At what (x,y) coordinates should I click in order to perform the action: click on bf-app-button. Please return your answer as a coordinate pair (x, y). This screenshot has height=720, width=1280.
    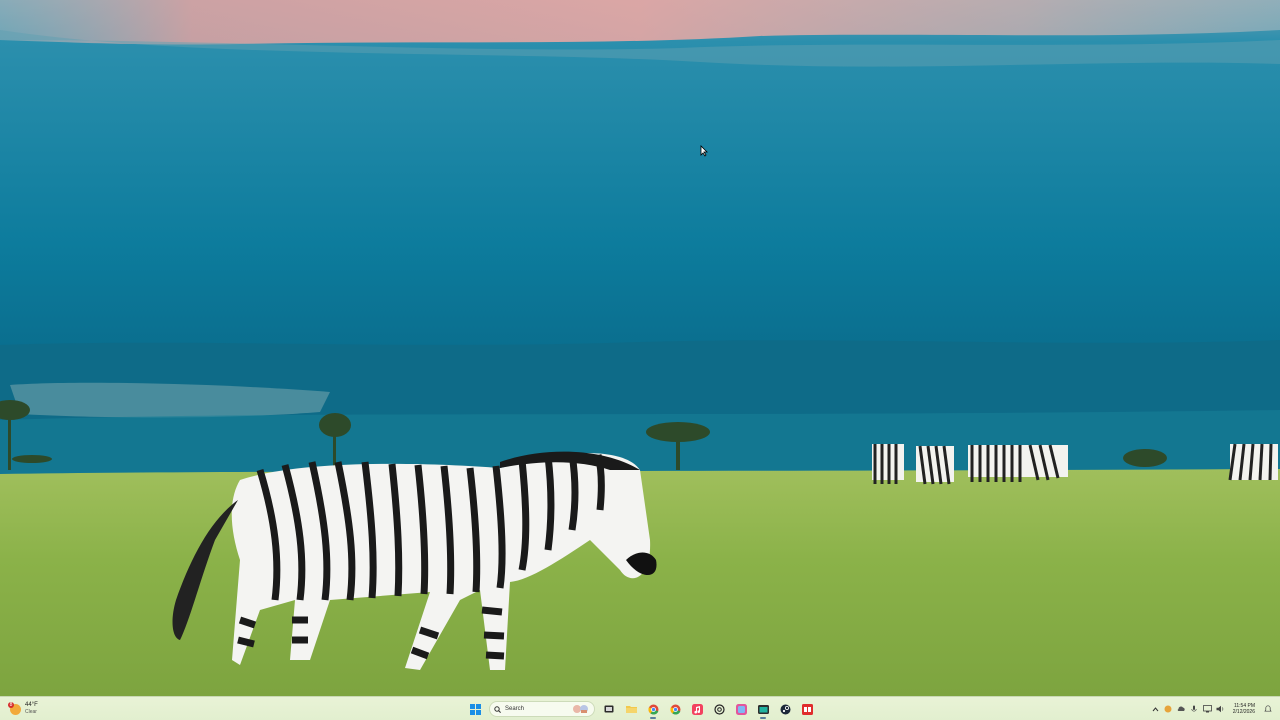
    Looking at the image, I should click on (807, 709).